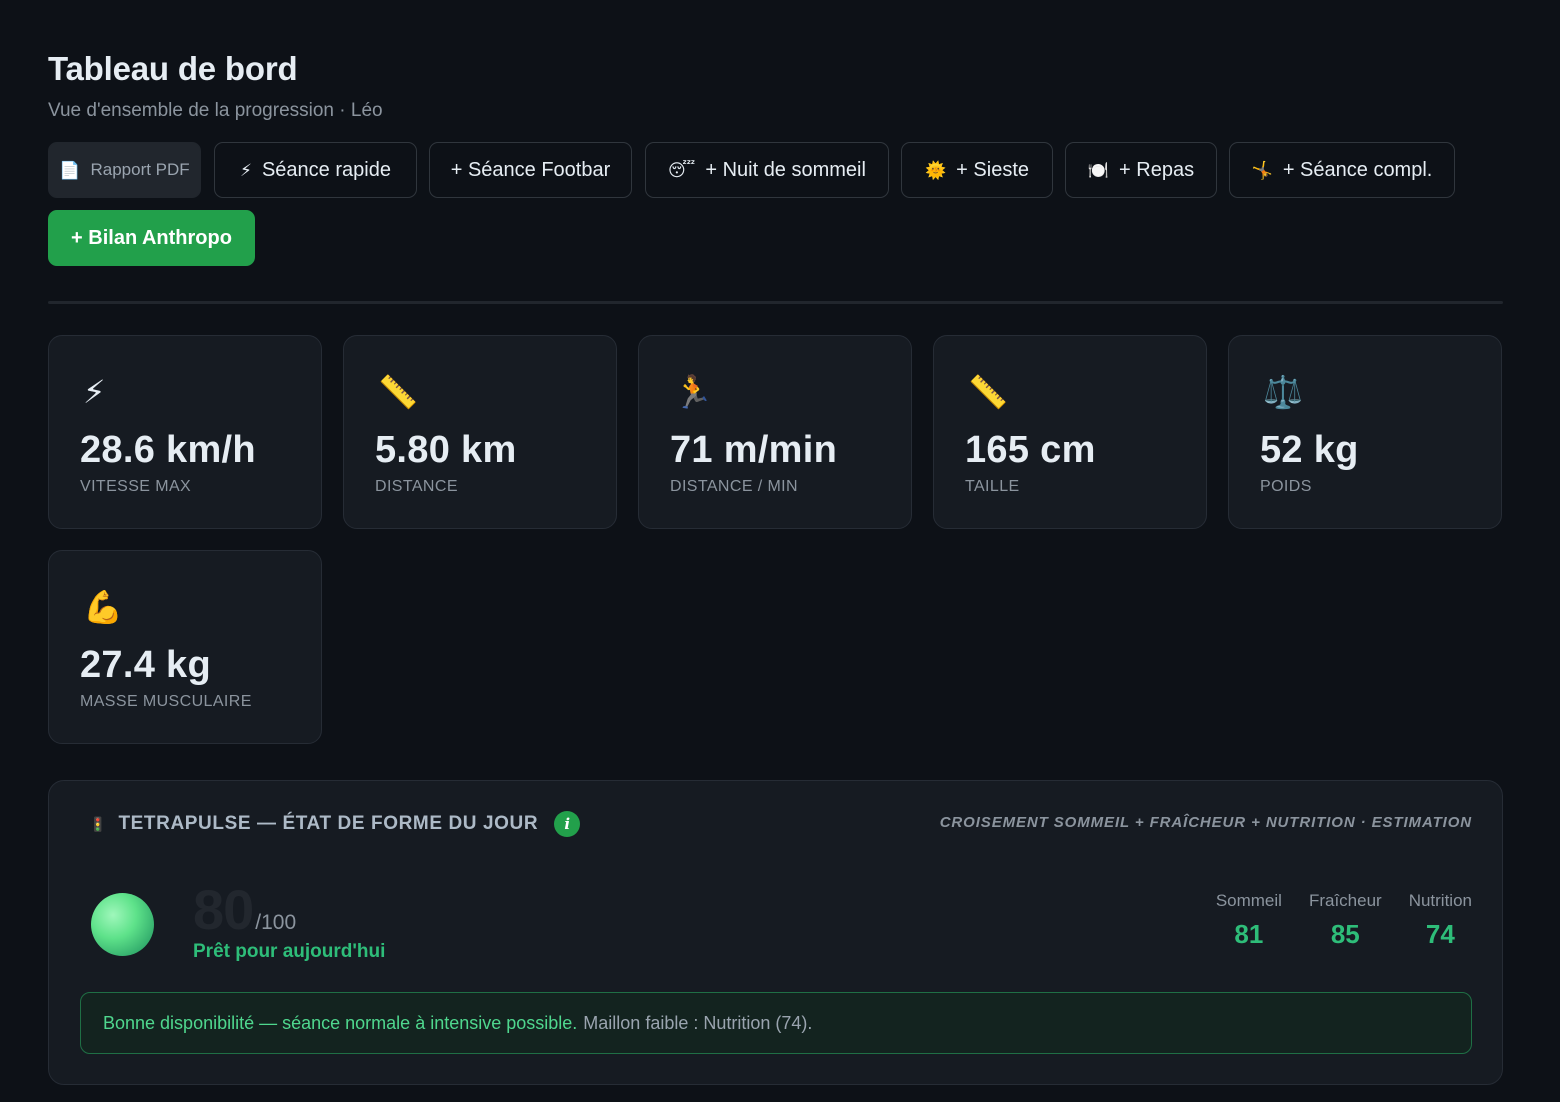  I want to click on metric-value: 74, so click(1440, 934).